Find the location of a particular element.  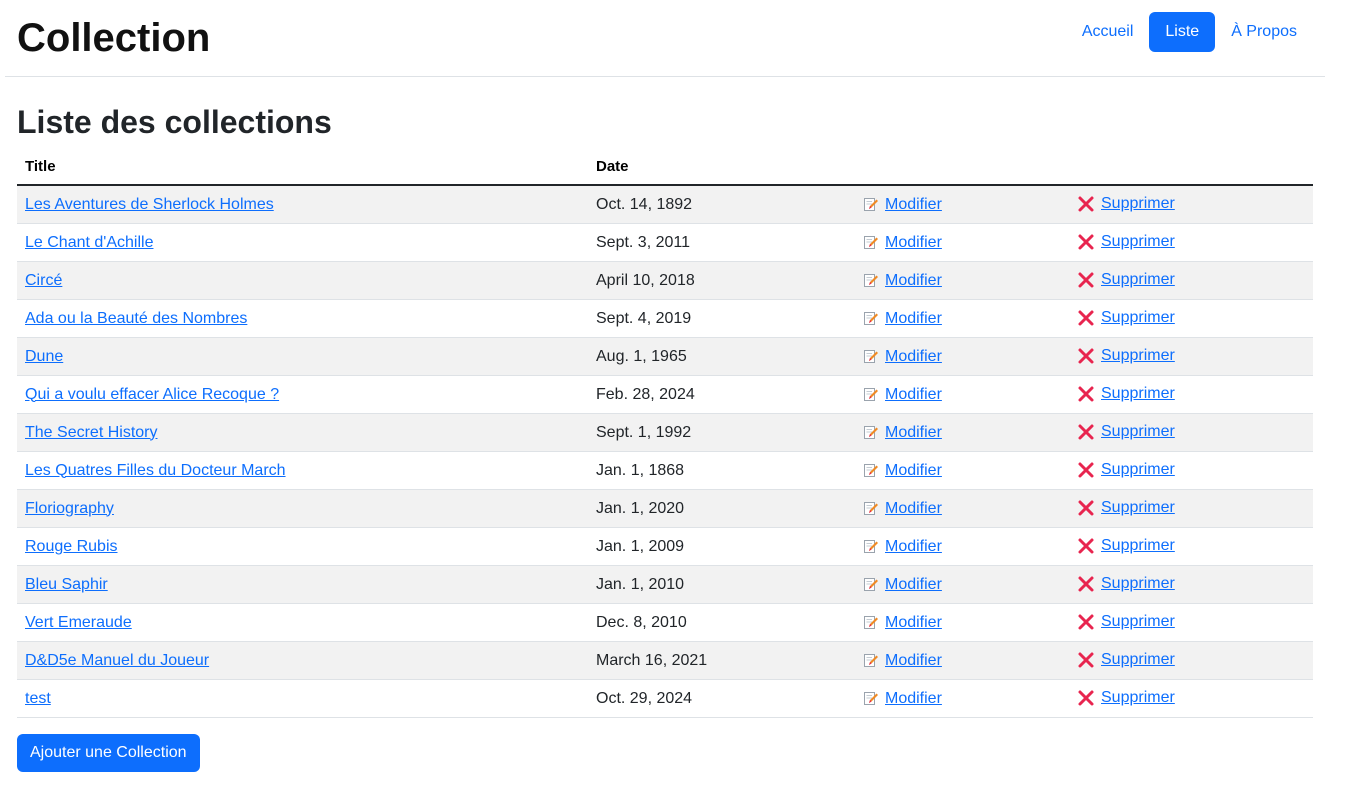

column-header-delete is located at coordinates (1191, 167).